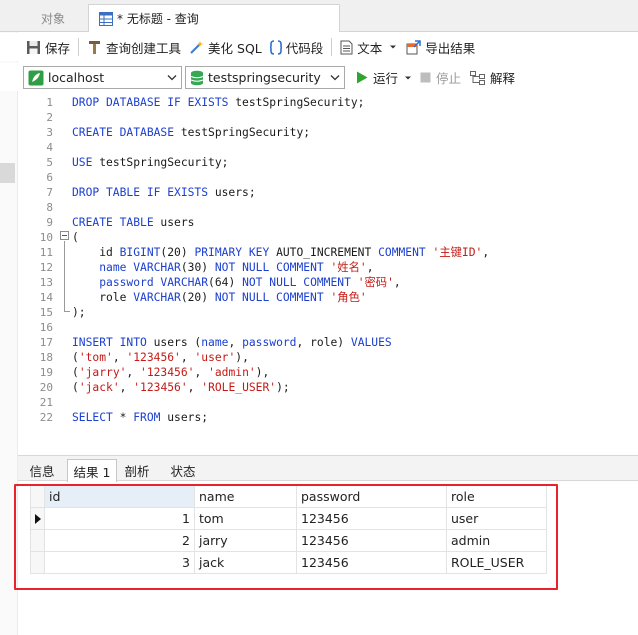  Describe the element at coordinates (119, 540) in the screenshot. I see `cell-id: 2` at that location.